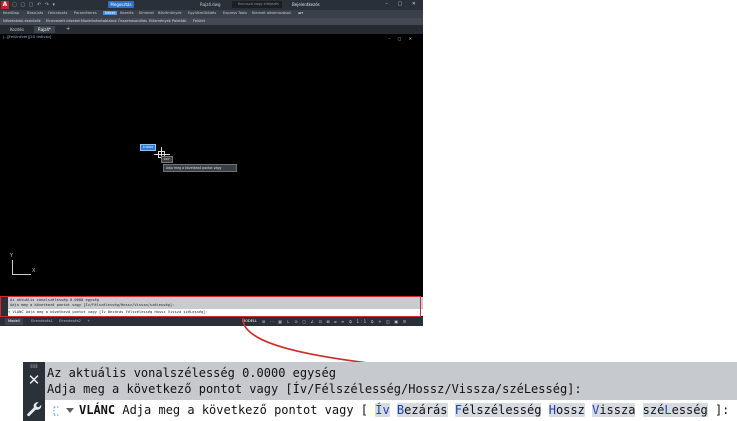  What do you see at coordinates (42, 321) in the screenshot?
I see `layout-tab: Elrendezés1` at bounding box center [42, 321].